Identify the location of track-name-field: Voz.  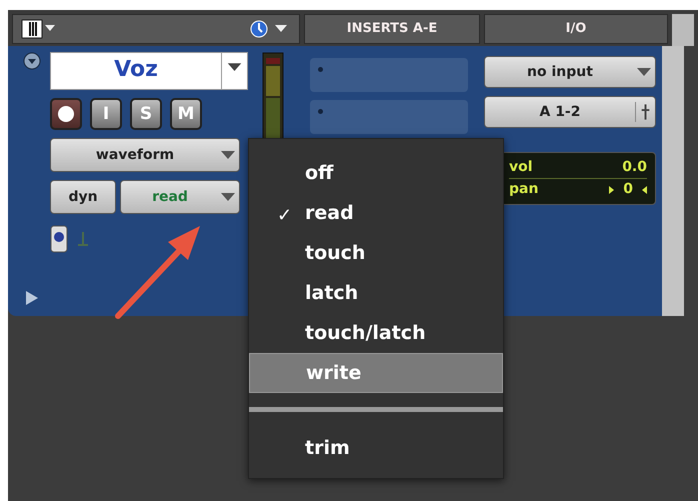
(149, 71).